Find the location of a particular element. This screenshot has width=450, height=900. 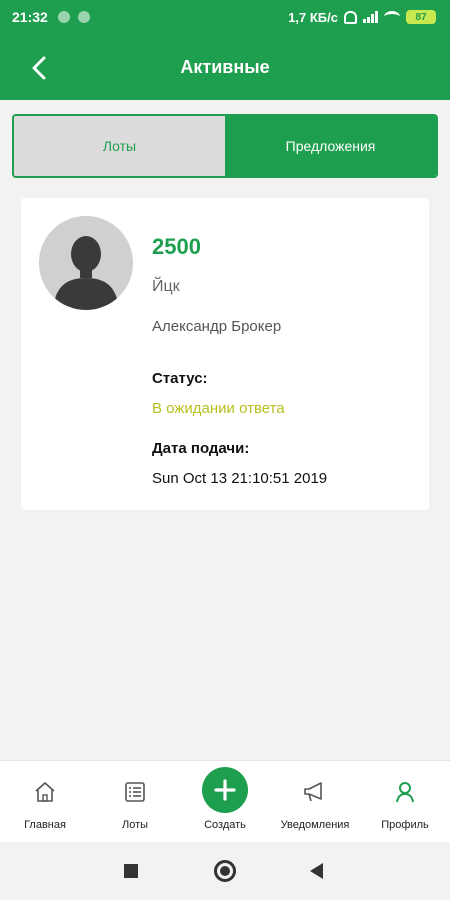

broker-name: Александр Брокер is located at coordinates (217, 326).